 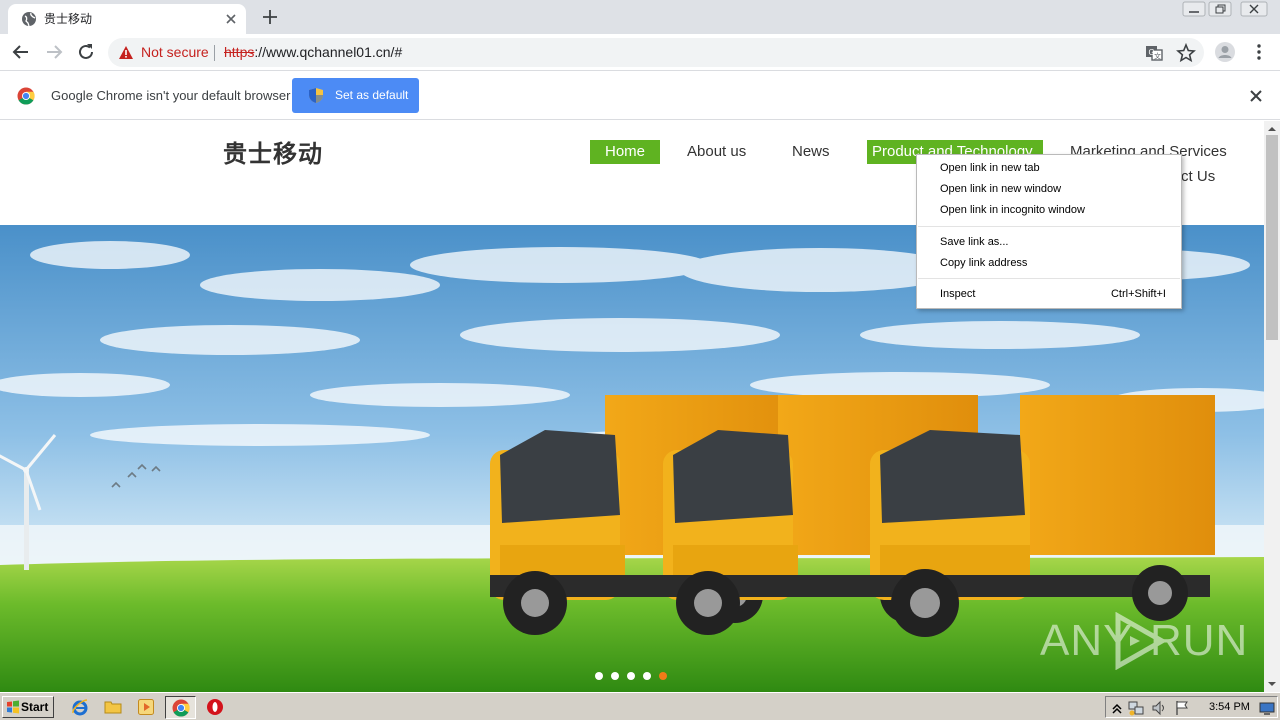 What do you see at coordinates (1117, 708) in the screenshot?
I see `expand-tray-icon` at bounding box center [1117, 708].